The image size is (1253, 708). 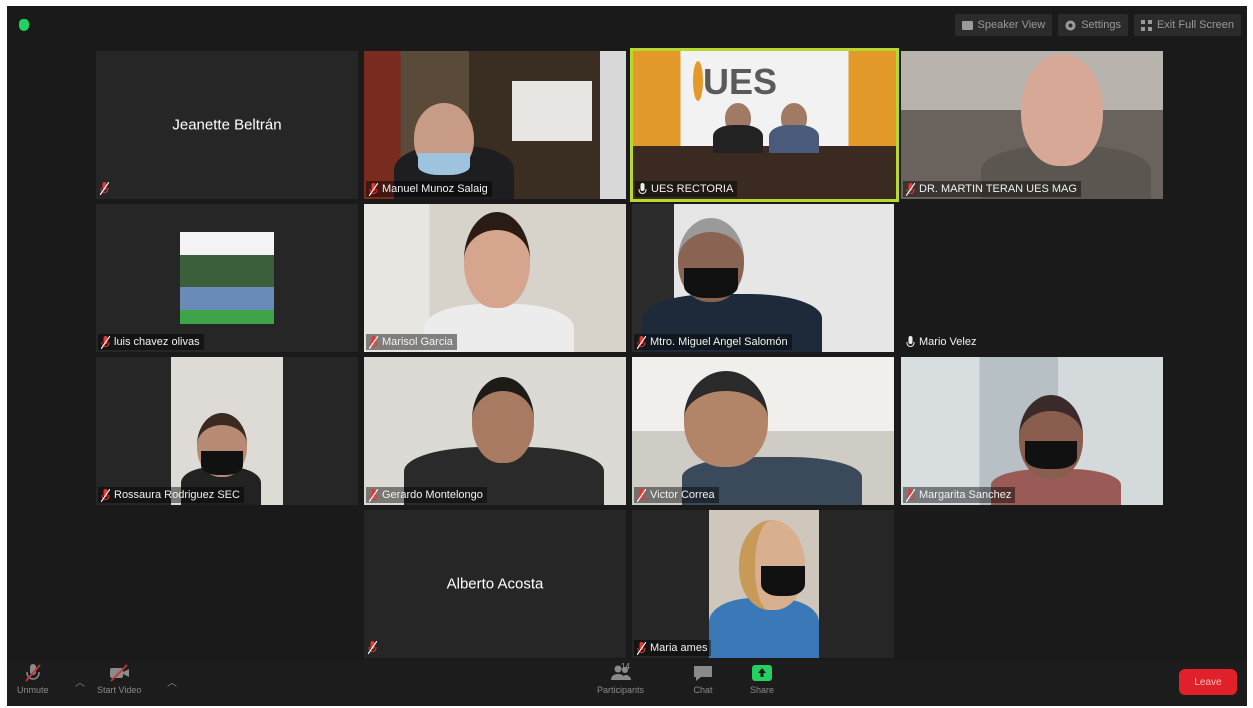 What do you see at coordinates (686, 189) in the screenshot?
I see `participant-nametag: UES RECTORIA` at bounding box center [686, 189].